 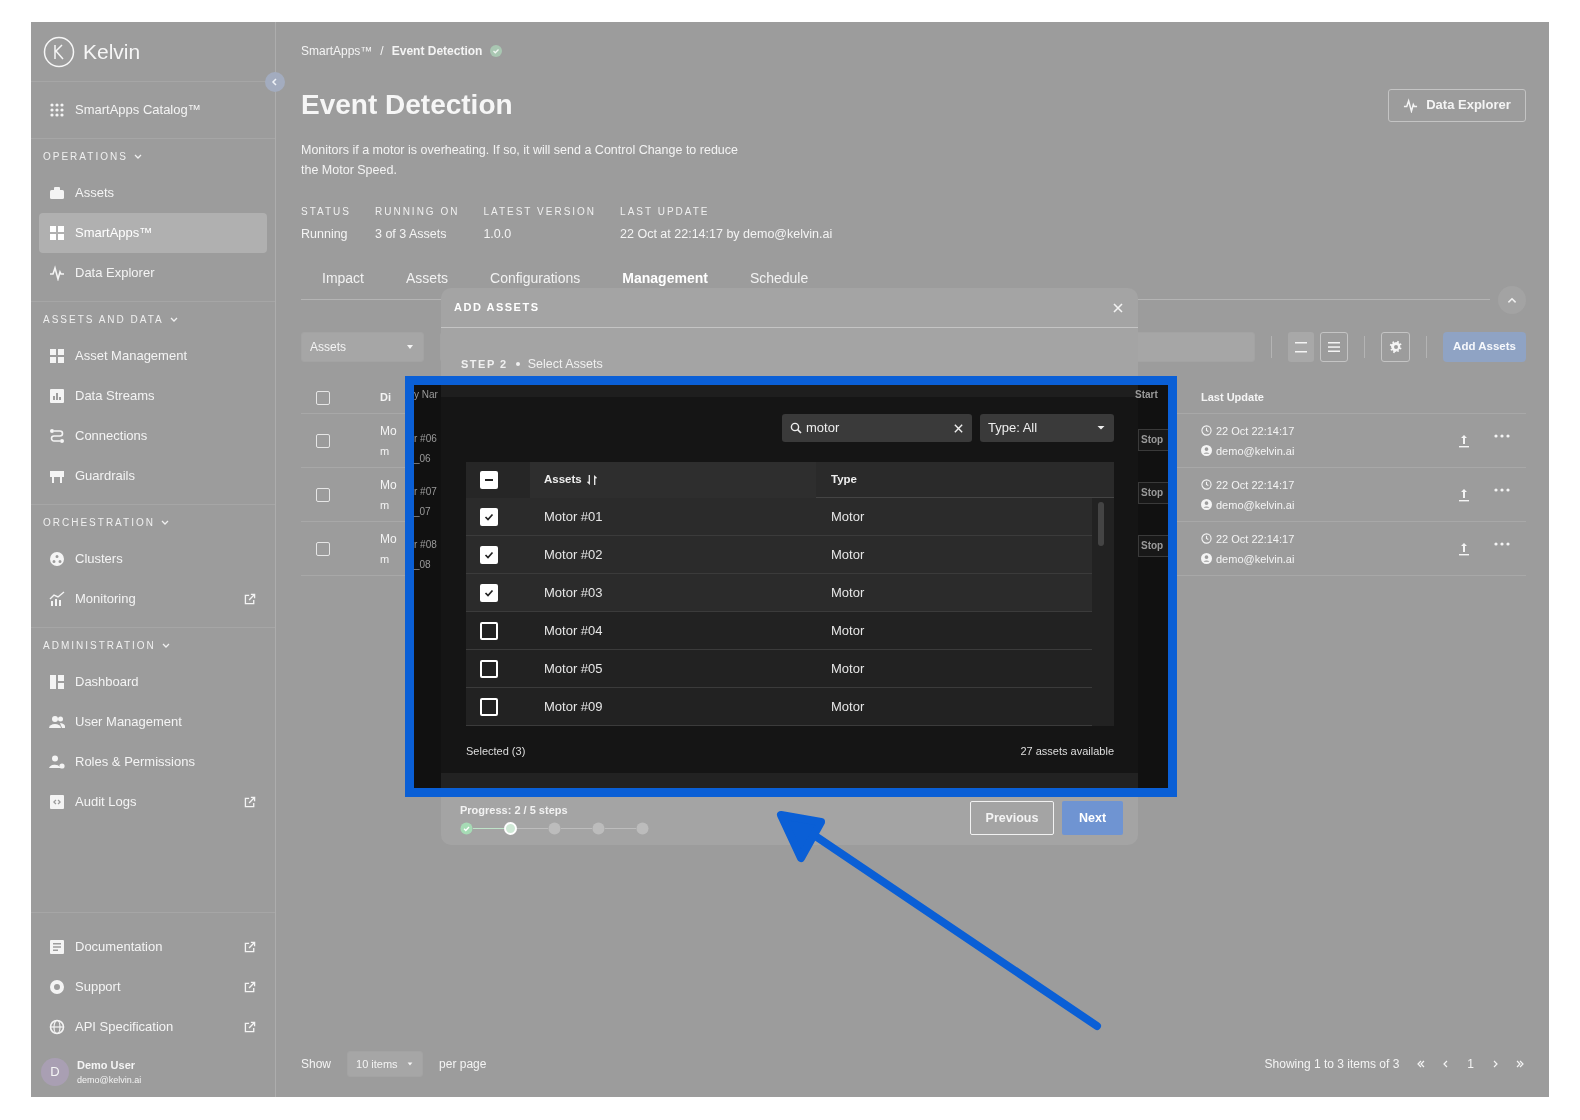 I want to click on person-gear-icon, so click(x=57, y=762).